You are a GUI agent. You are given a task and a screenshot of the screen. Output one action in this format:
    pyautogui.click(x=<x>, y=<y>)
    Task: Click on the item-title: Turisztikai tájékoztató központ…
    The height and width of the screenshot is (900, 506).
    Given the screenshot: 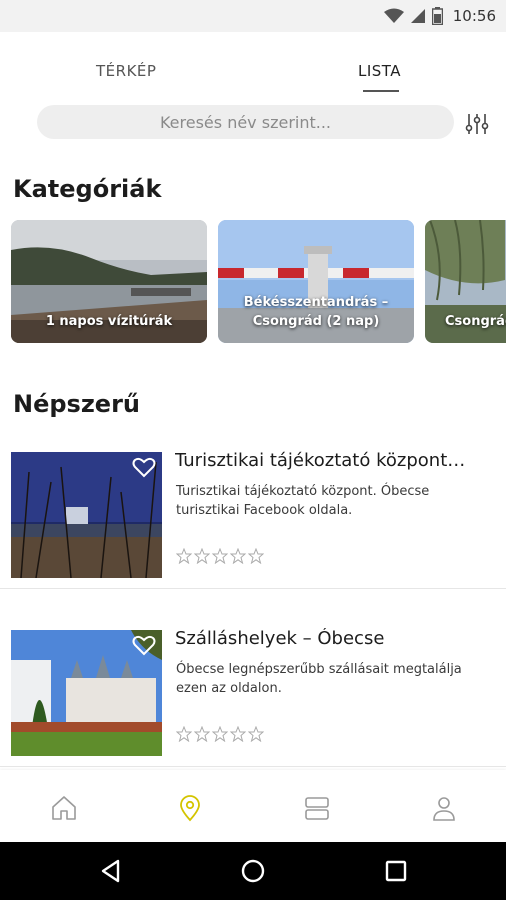 What is the action you would take?
    pyautogui.click(x=320, y=460)
    